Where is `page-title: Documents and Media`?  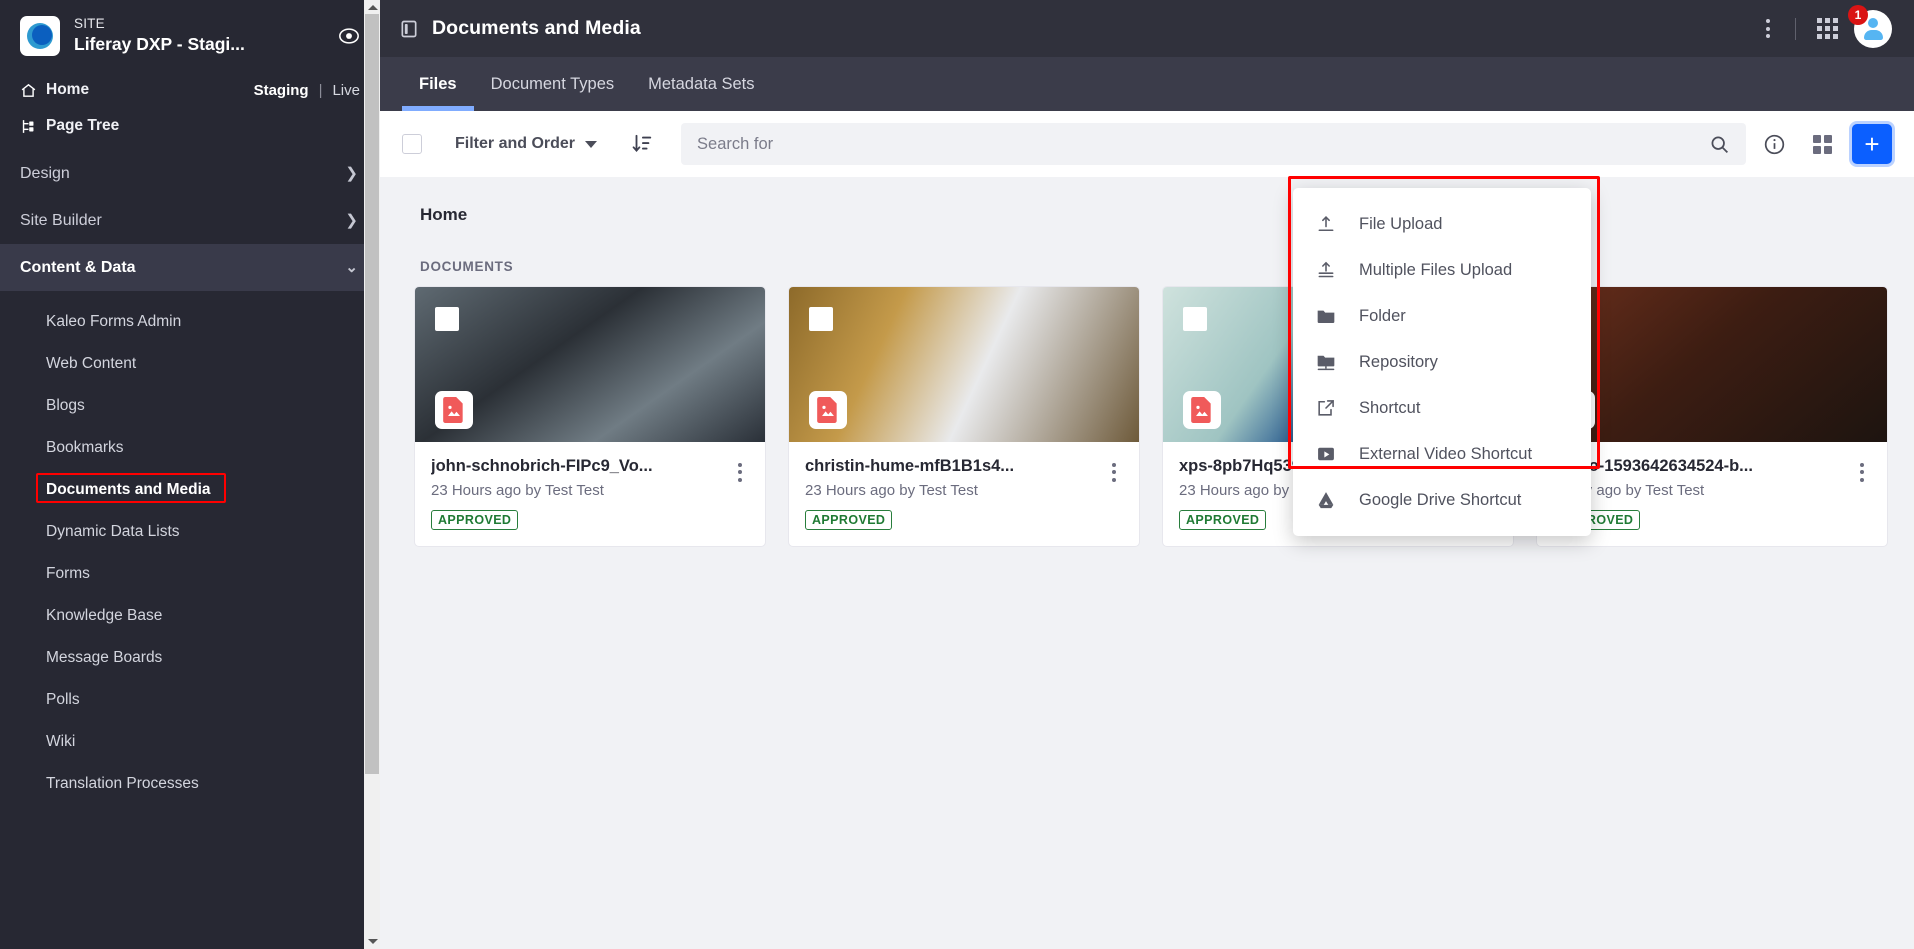
page-title: Documents and Media is located at coordinates (536, 28).